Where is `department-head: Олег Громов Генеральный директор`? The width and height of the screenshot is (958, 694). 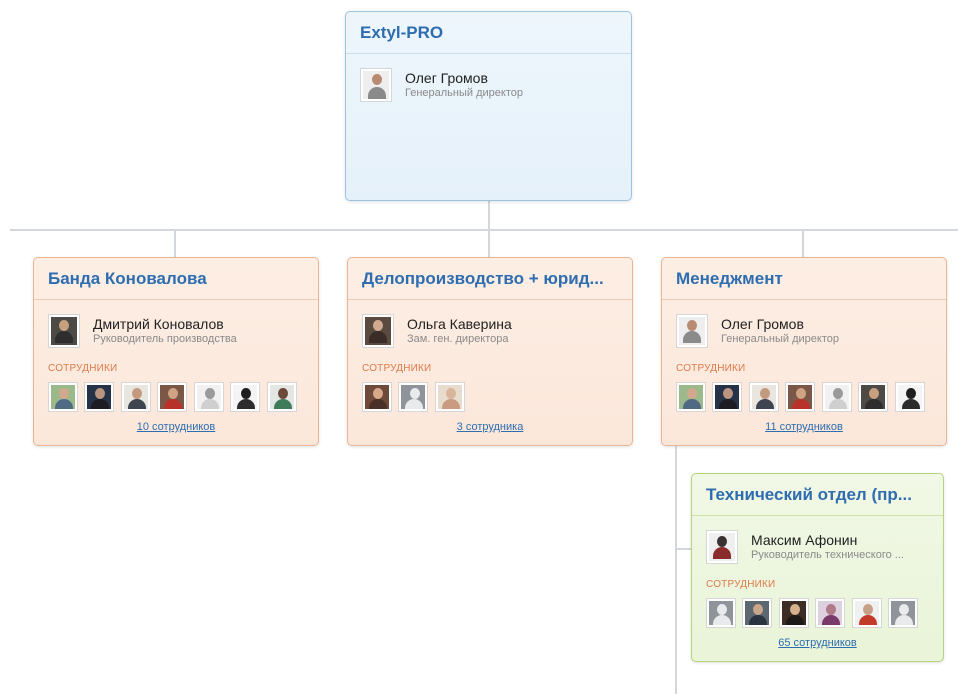
department-head: Олег Громов Генеральный директор is located at coordinates (804, 336).